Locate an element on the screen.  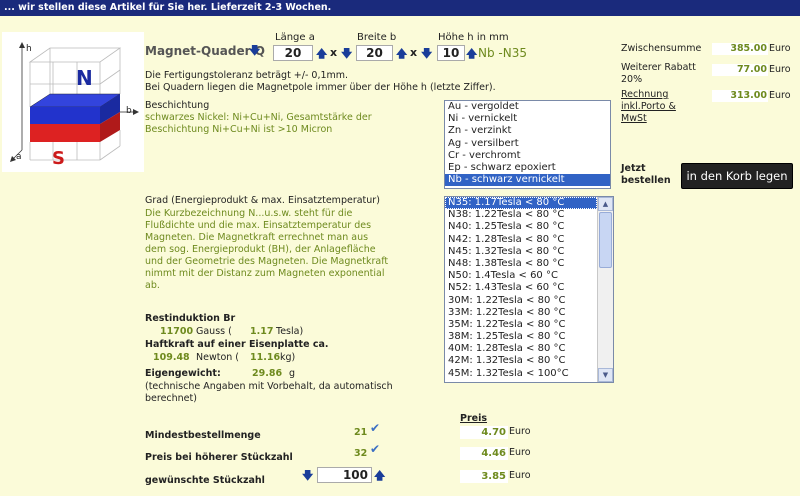
invoice-value: 313.00 is located at coordinates (740, 96).